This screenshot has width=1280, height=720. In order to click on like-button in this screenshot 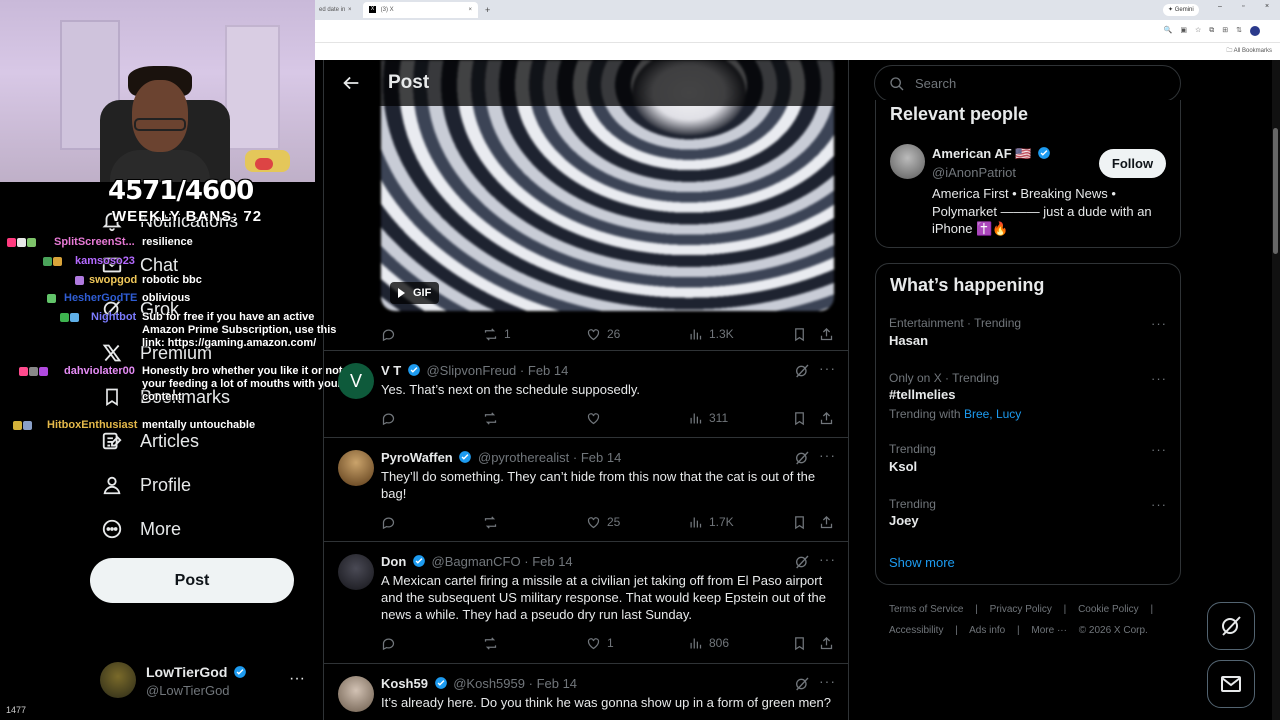, I will do `click(596, 418)`.